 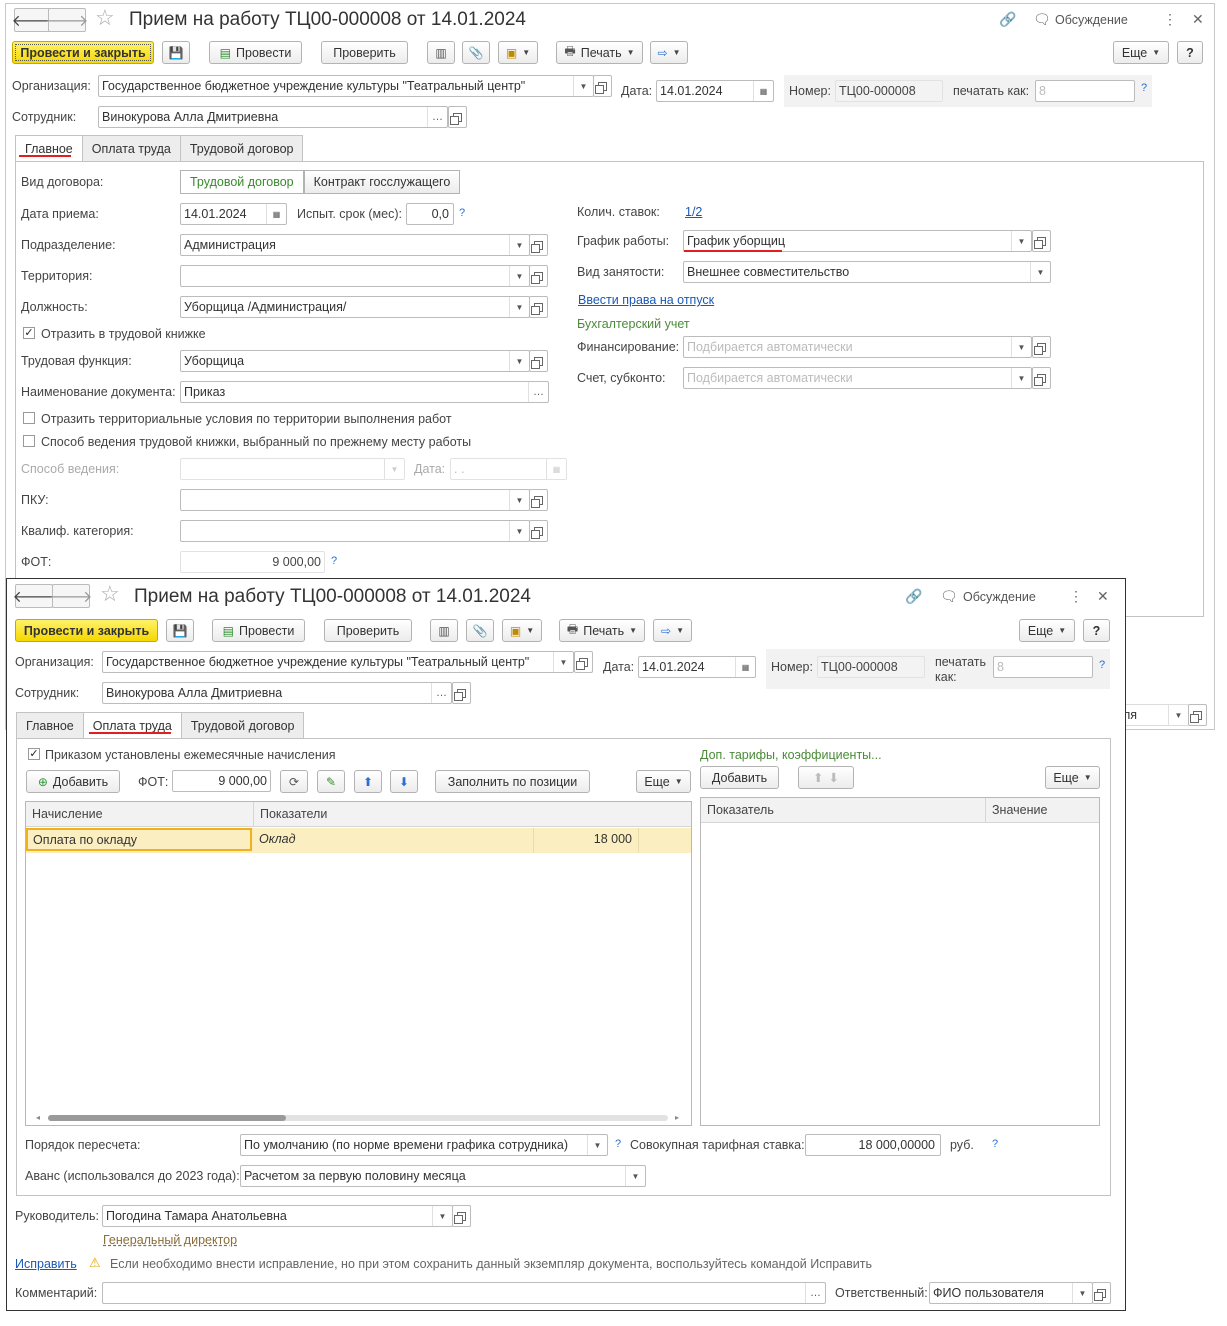 What do you see at coordinates (693, 212) in the screenshot?
I see `rates-link: 1/2` at bounding box center [693, 212].